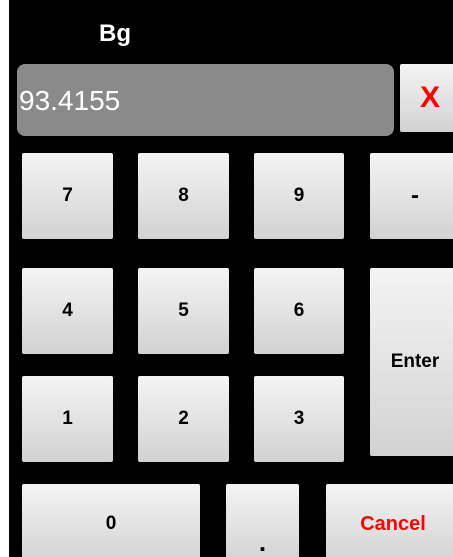  Describe the element at coordinates (205, 100) in the screenshot. I see `value-display: 93.4155` at that location.